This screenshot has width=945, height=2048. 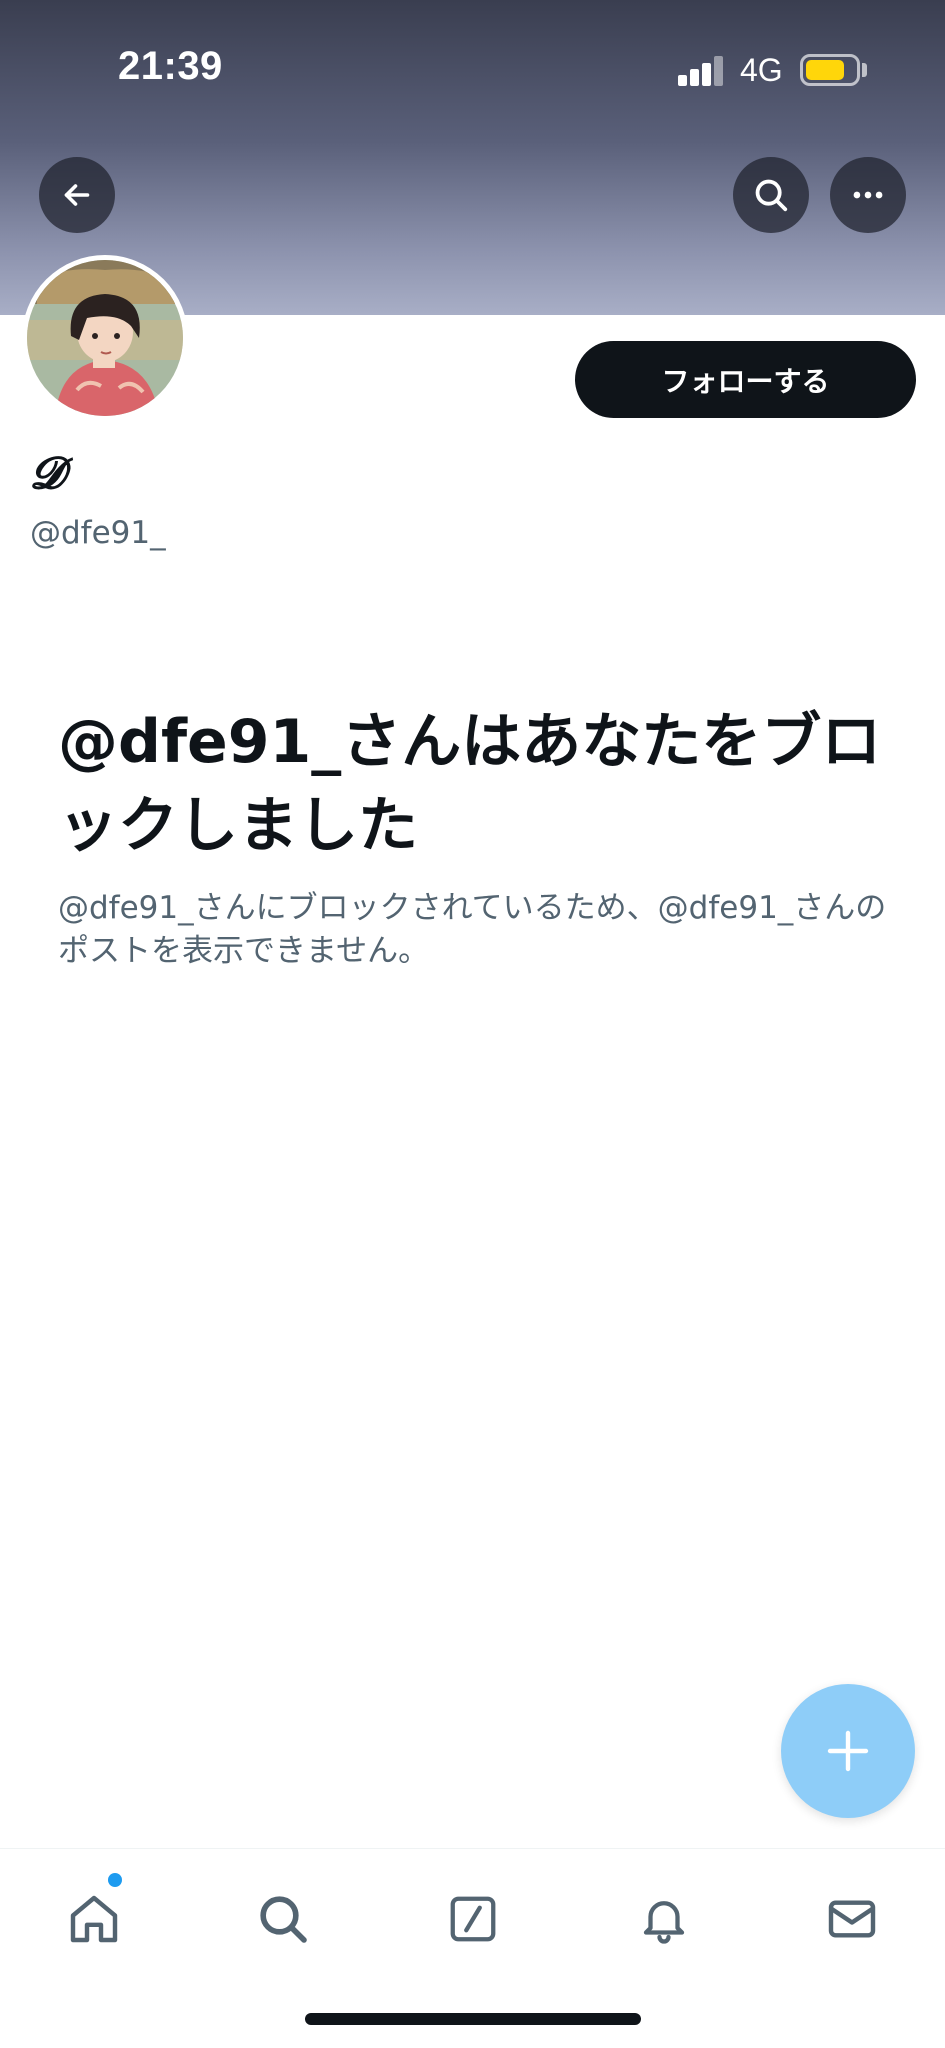 I want to click on nav-home, so click(x=94, y=1919).